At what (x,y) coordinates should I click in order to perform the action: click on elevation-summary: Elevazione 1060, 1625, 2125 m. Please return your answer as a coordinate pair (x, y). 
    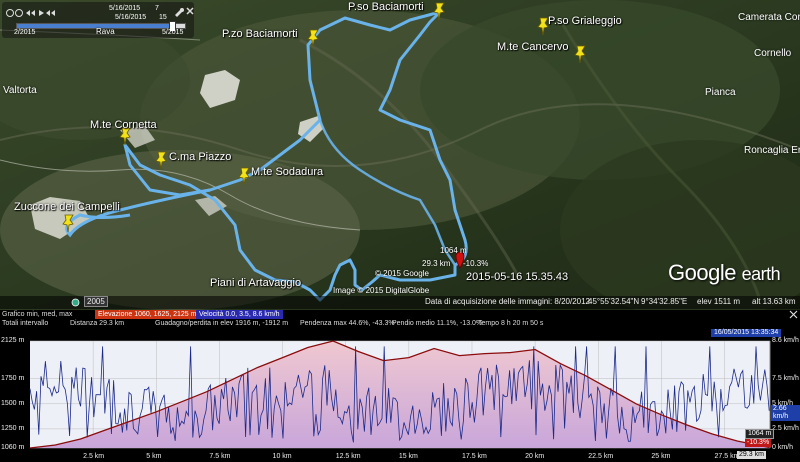
    Looking at the image, I should click on (147, 314).